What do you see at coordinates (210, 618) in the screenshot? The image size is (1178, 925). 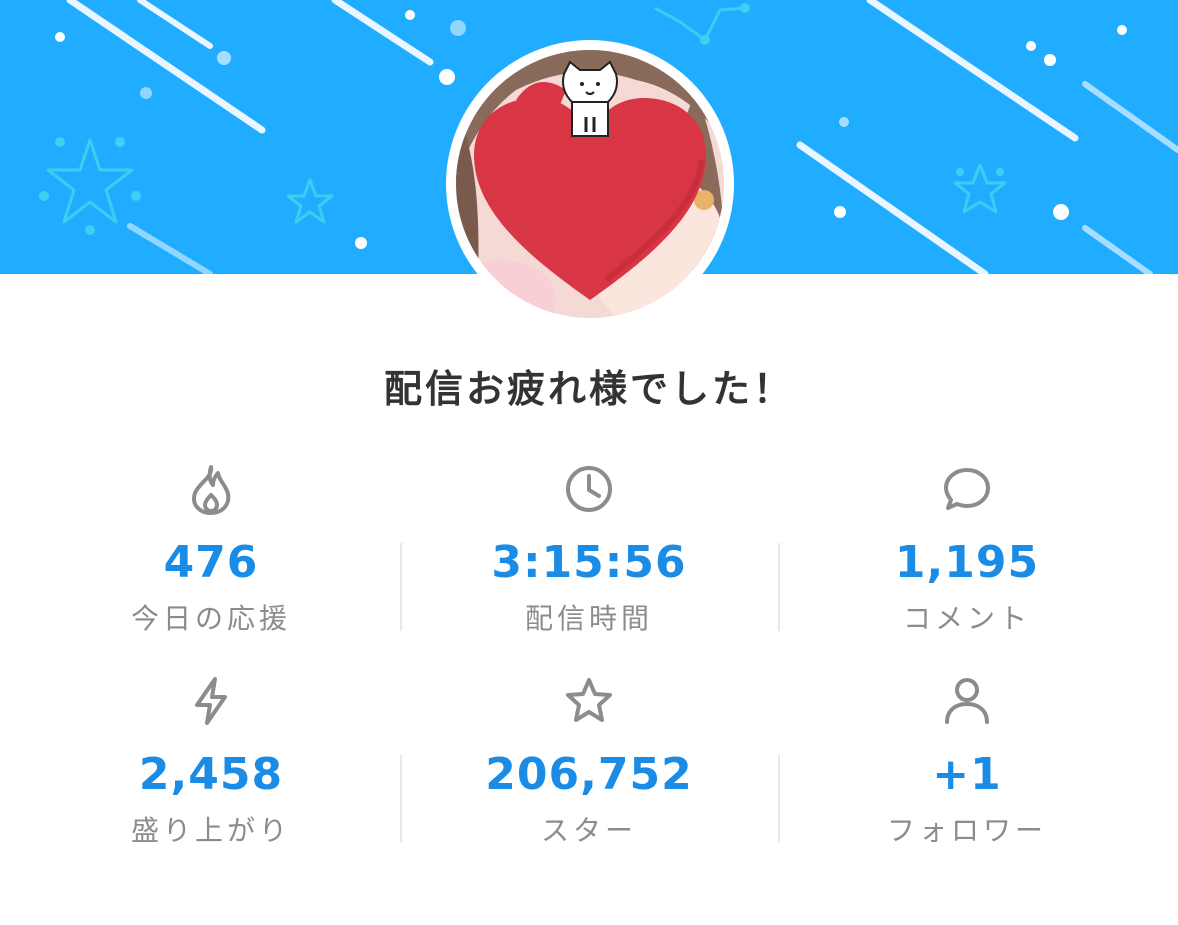 I see `stat-label: 今日の応援` at bounding box center [210, 618].